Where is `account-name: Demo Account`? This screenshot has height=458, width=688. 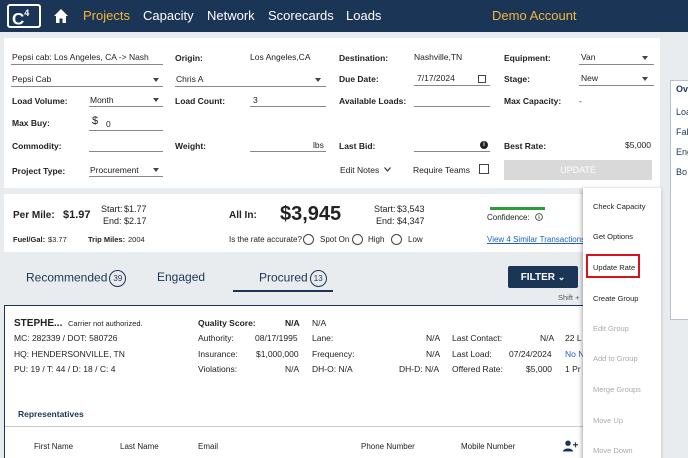 account-name: Demo Account is located at coordinates (534, 15).